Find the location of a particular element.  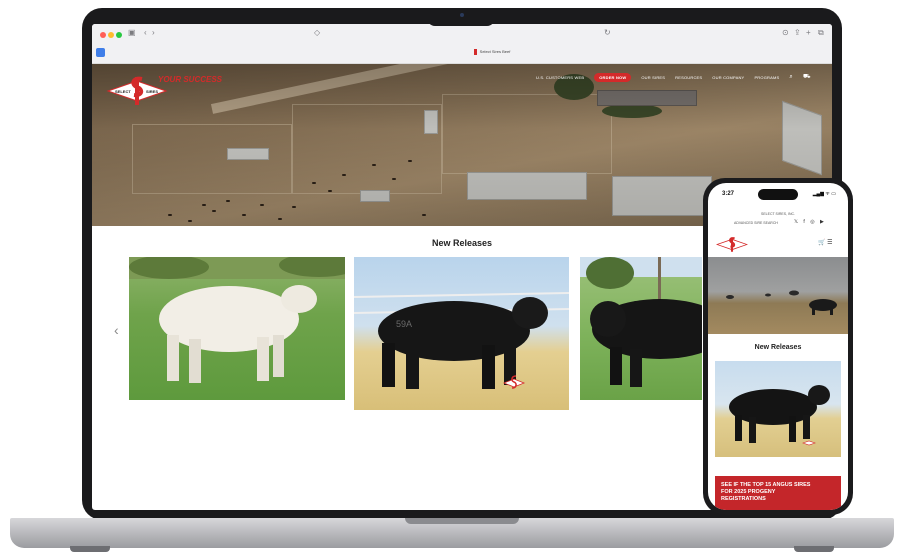

phone-new-releases-heading: New Releases is located at coordinates (778, 347).